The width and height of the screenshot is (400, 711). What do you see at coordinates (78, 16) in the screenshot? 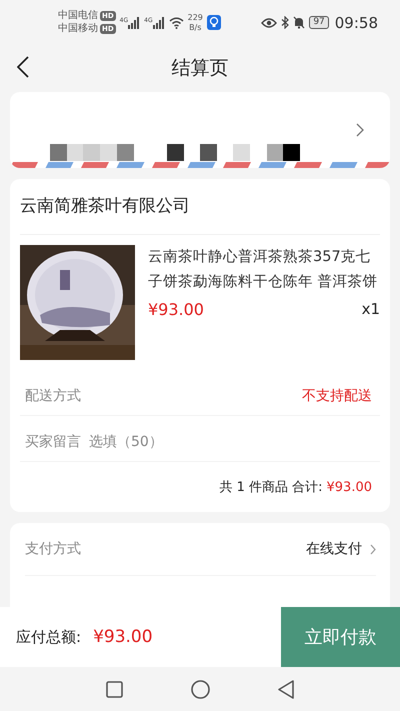
I see `carrier-name: 中国电信` at bounding box center [78, 16].